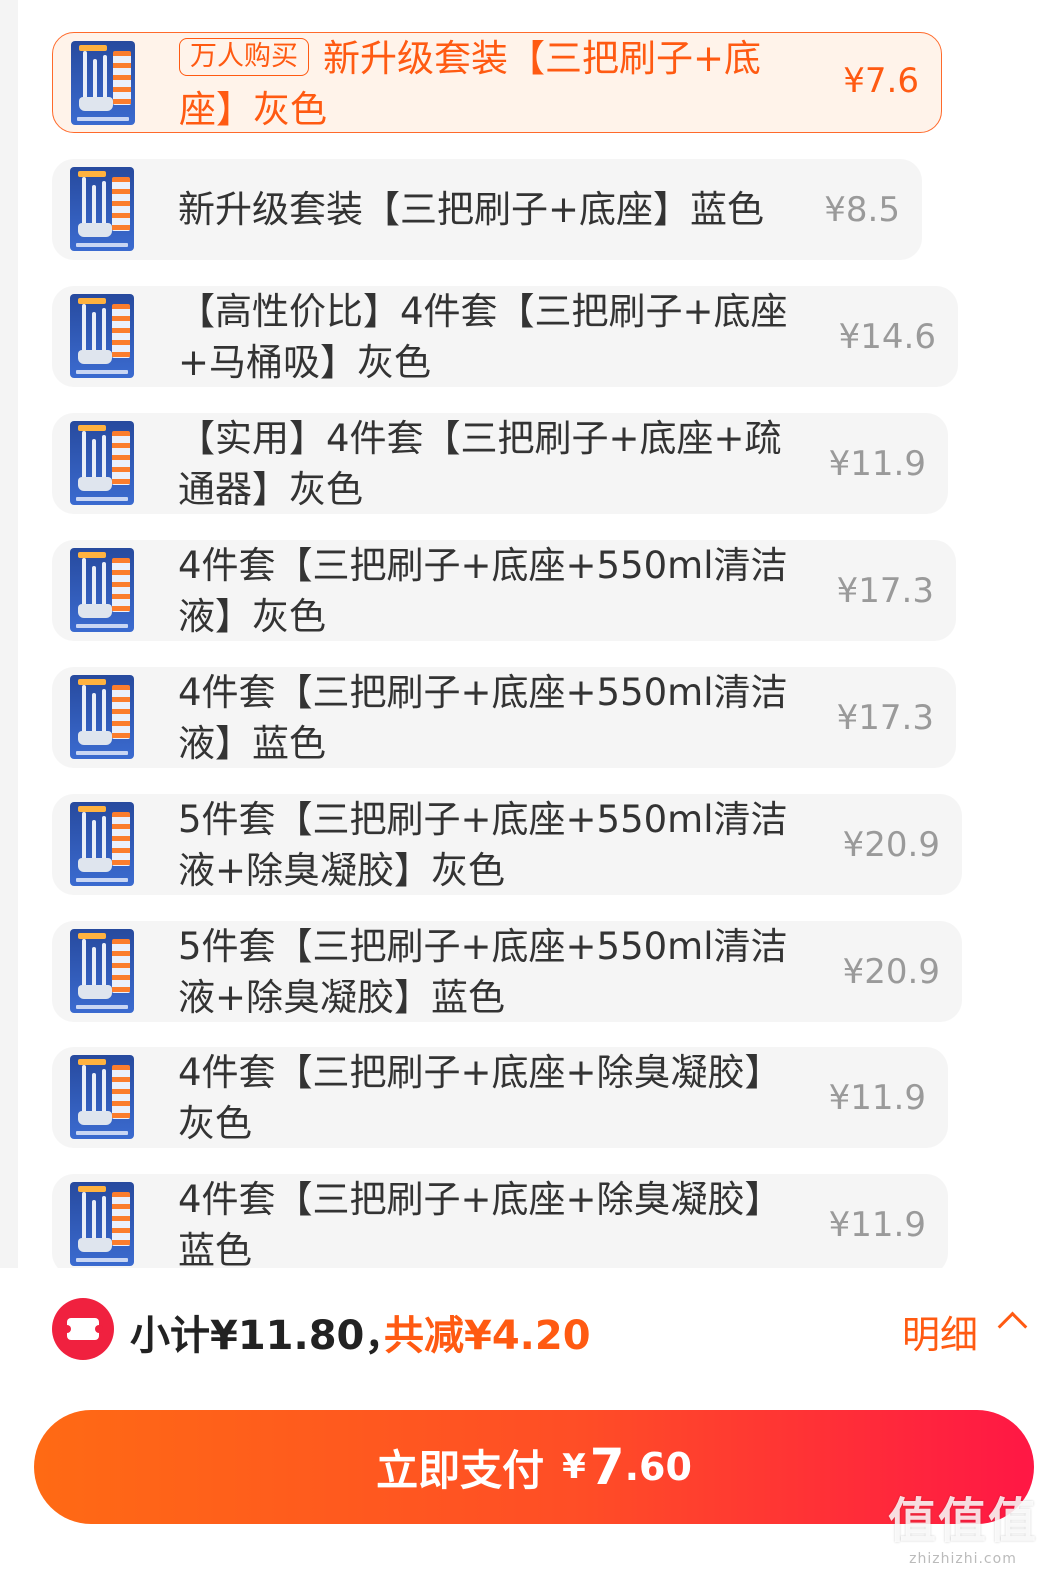  I want to click on sku-option: 4件套【三把刷子+底座+550ml清洁液】蓝色 ¥17.3, so click(504, 717).